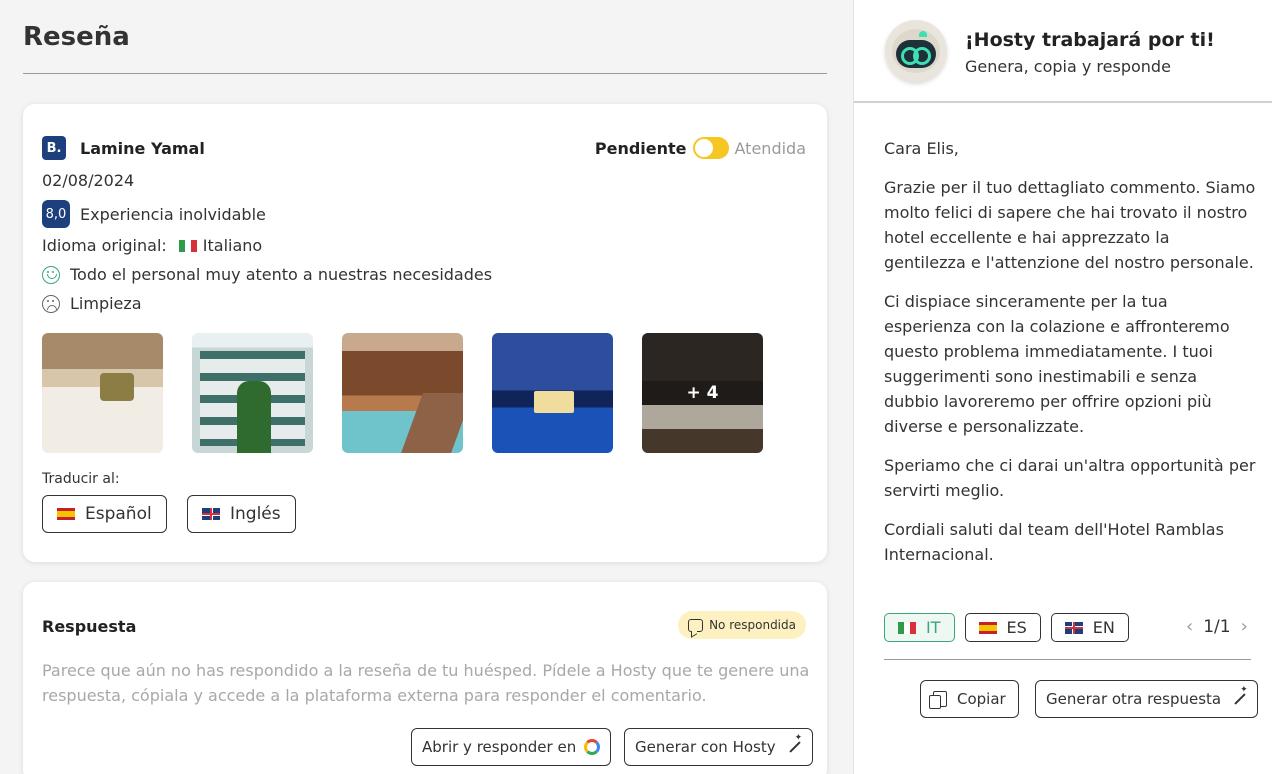  I want to click on copy-button: Copiar, so click(969, 699).